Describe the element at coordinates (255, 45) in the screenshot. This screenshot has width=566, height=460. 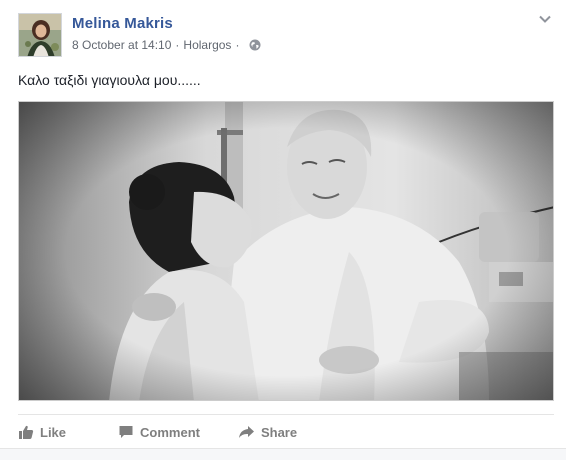
I see `globe-icon` at that location.